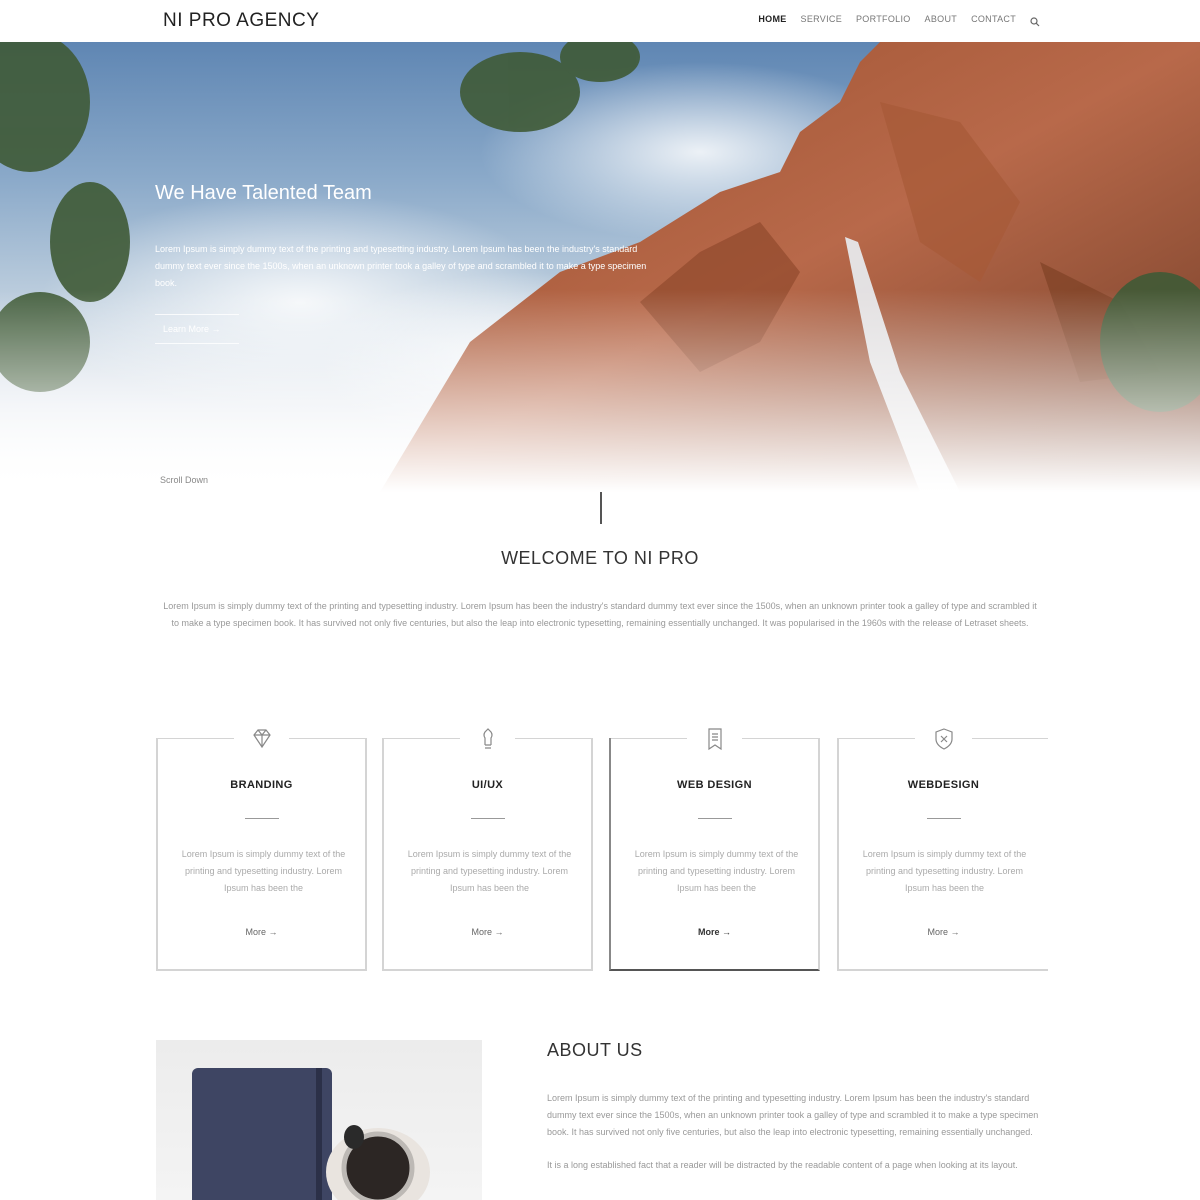  Describe the element at coordinates (941, 19) in the screenshot. I see `nav-about: ABOUT` at that location.